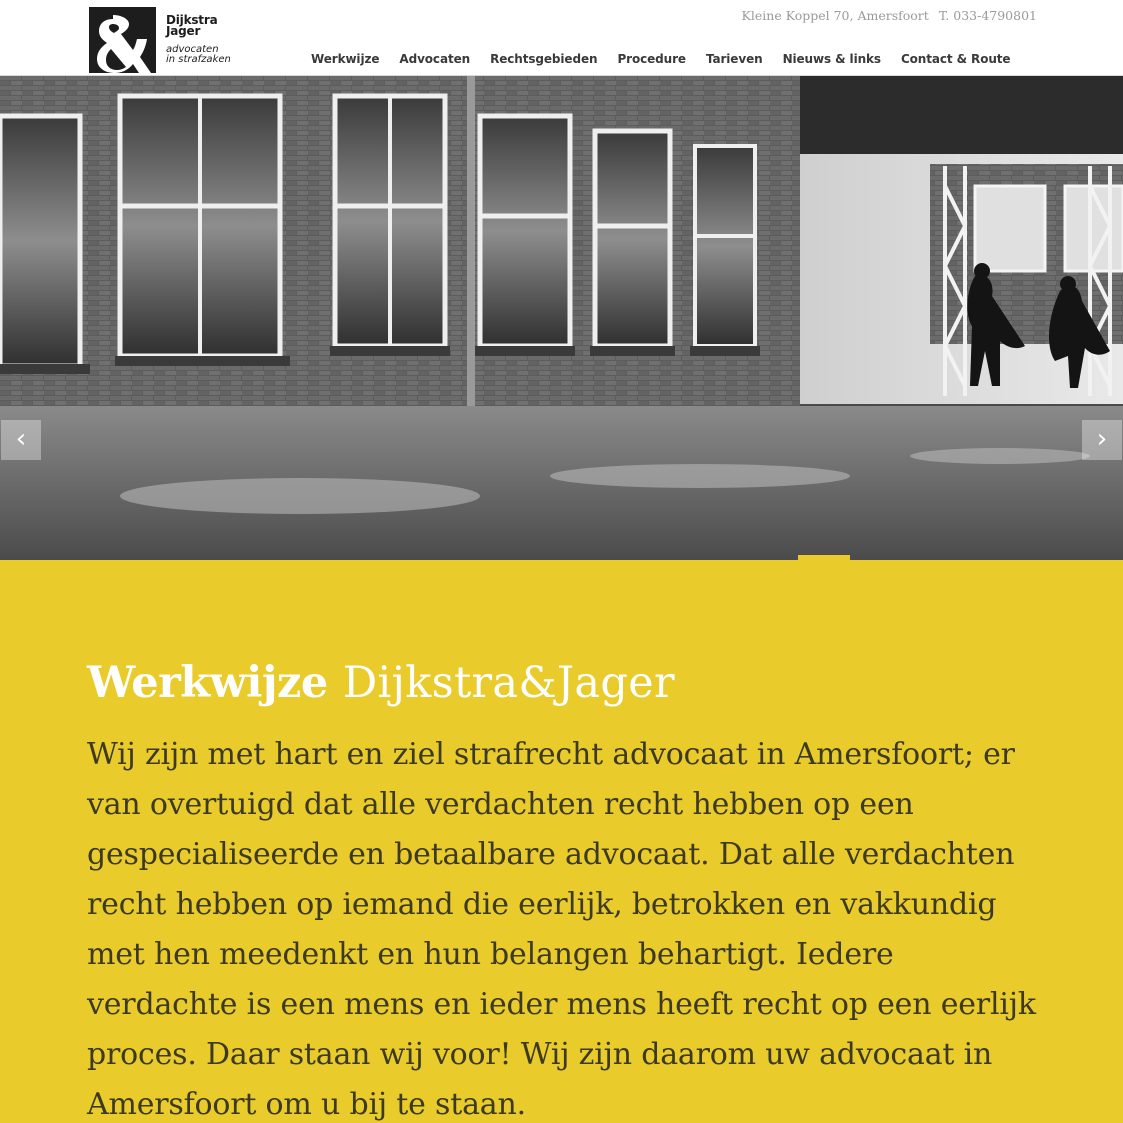 The height and width of the screenshot is (1123, 1123). I want to click on phone-text: T. 033-4790801, so click(988, 15).